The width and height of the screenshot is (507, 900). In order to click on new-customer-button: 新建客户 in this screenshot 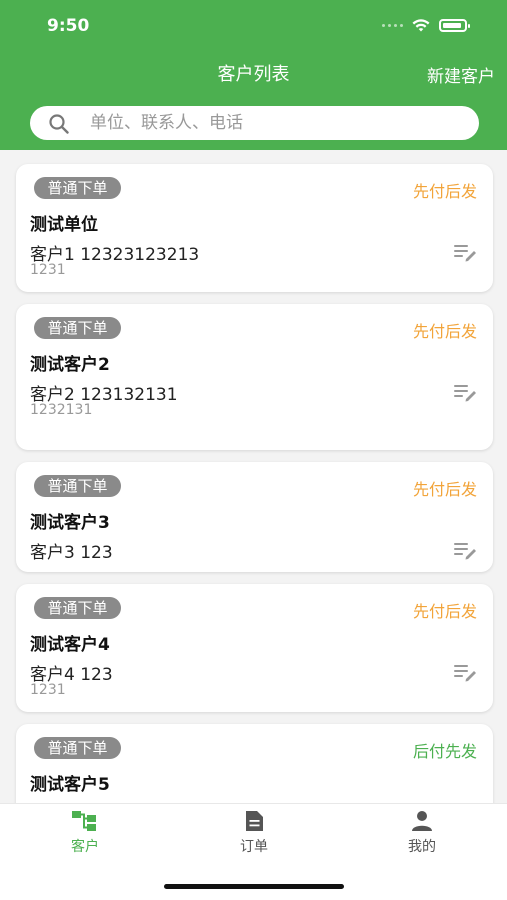, I will do `click(461, 74)`.